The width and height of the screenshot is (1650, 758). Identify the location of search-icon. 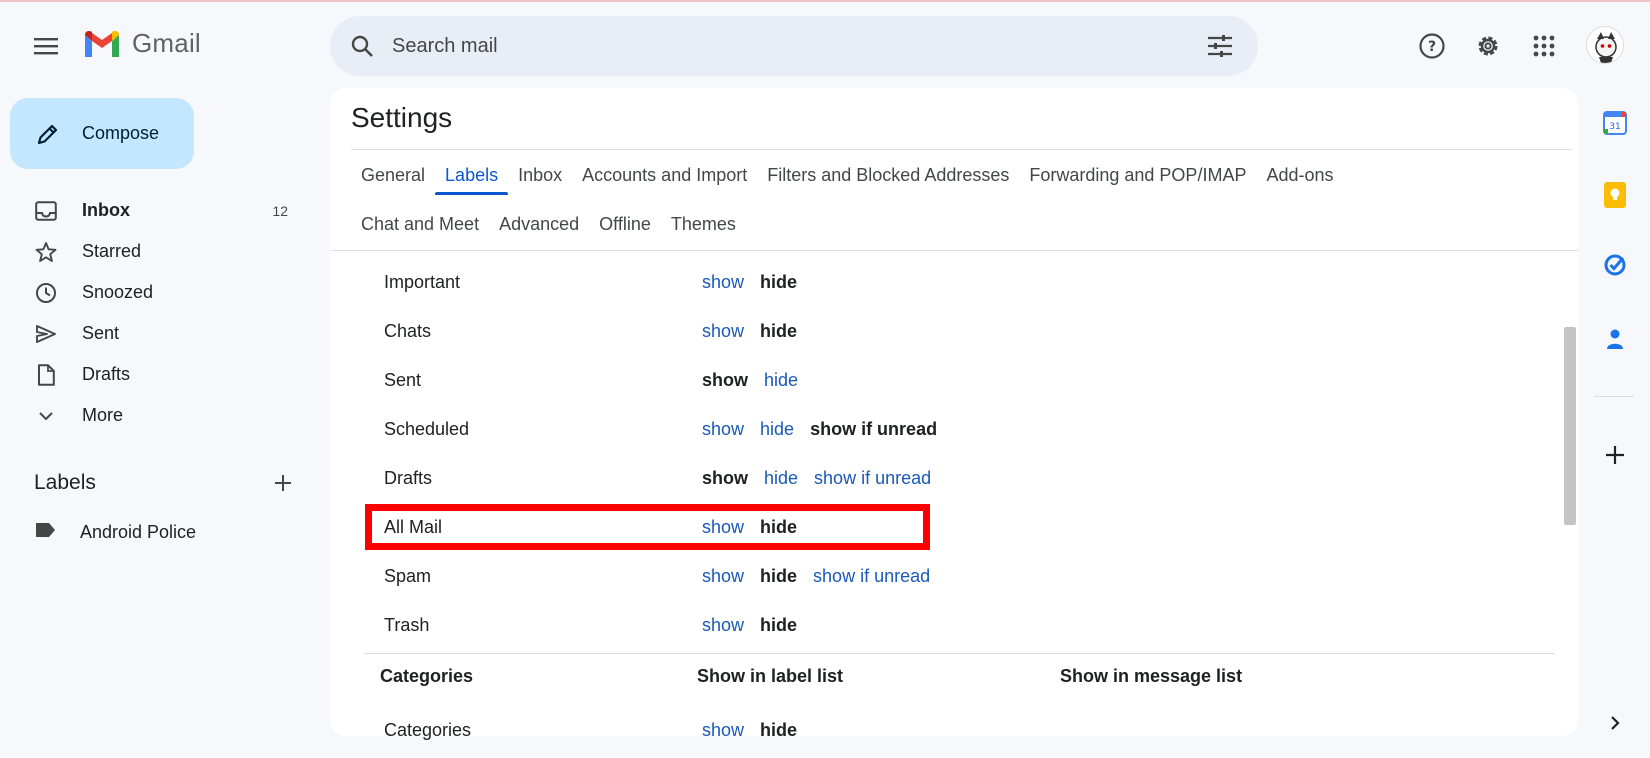
(362, 46).